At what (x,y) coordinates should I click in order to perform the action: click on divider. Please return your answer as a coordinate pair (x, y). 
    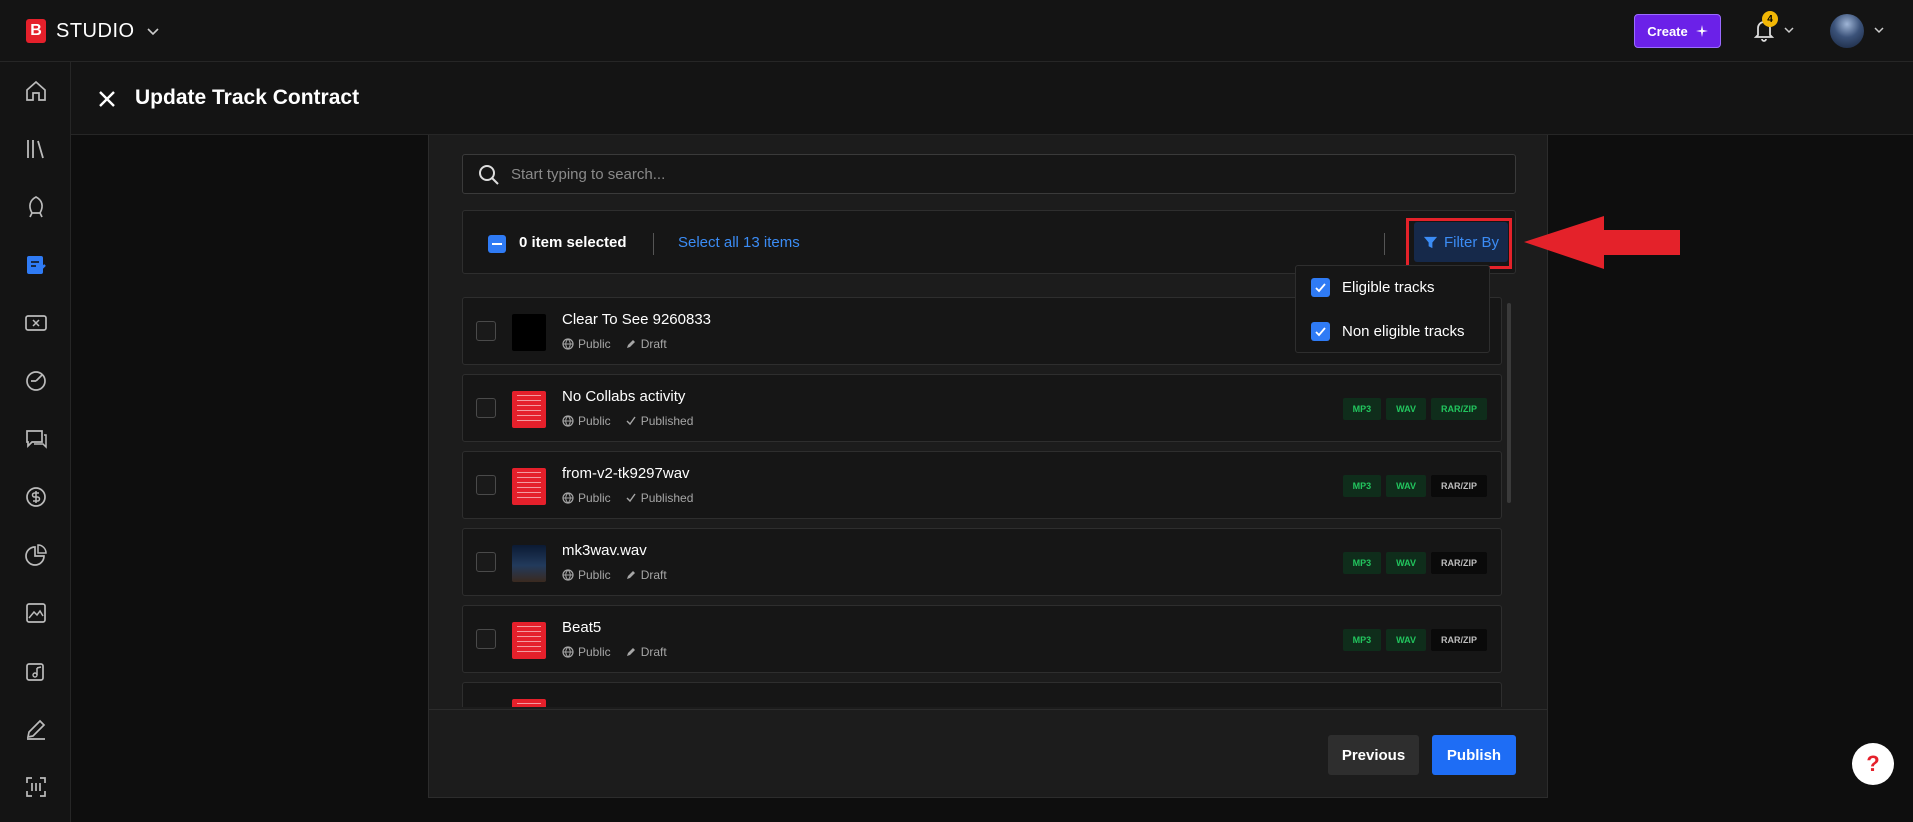
    Looking at the image, I should click on (1384, 244).